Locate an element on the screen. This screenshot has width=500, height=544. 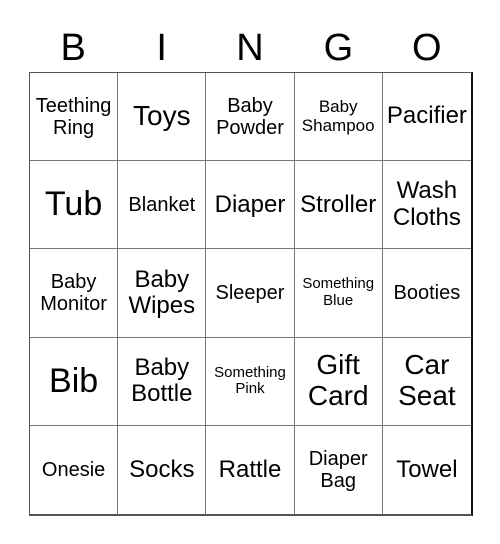
bingo-cell: Car Seat is located at coordinates (426, 382).